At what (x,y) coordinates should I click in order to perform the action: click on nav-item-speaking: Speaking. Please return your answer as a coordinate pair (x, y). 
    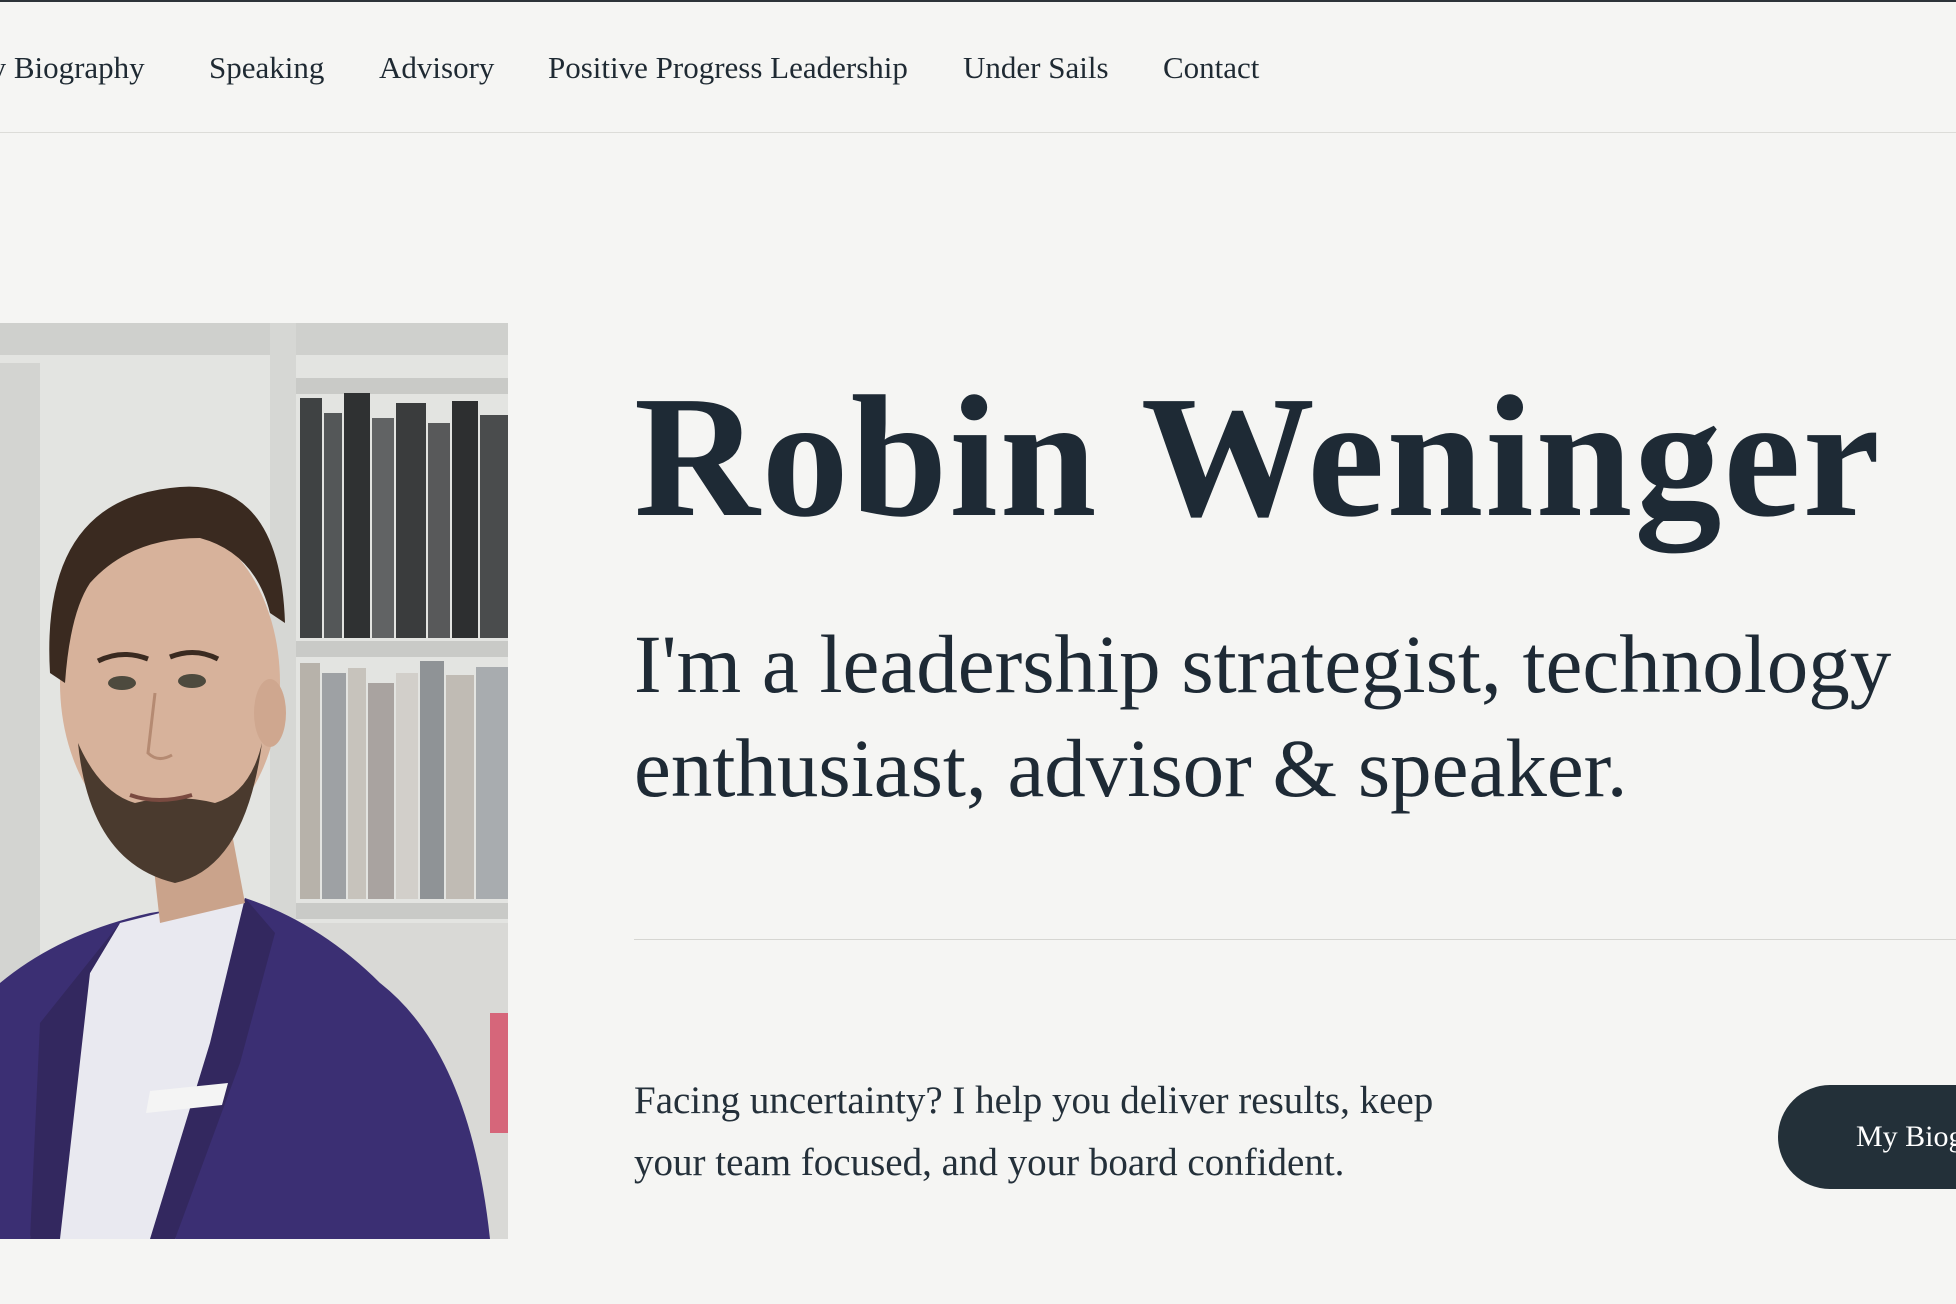
    Looking at the image, I should click on (266, 68).